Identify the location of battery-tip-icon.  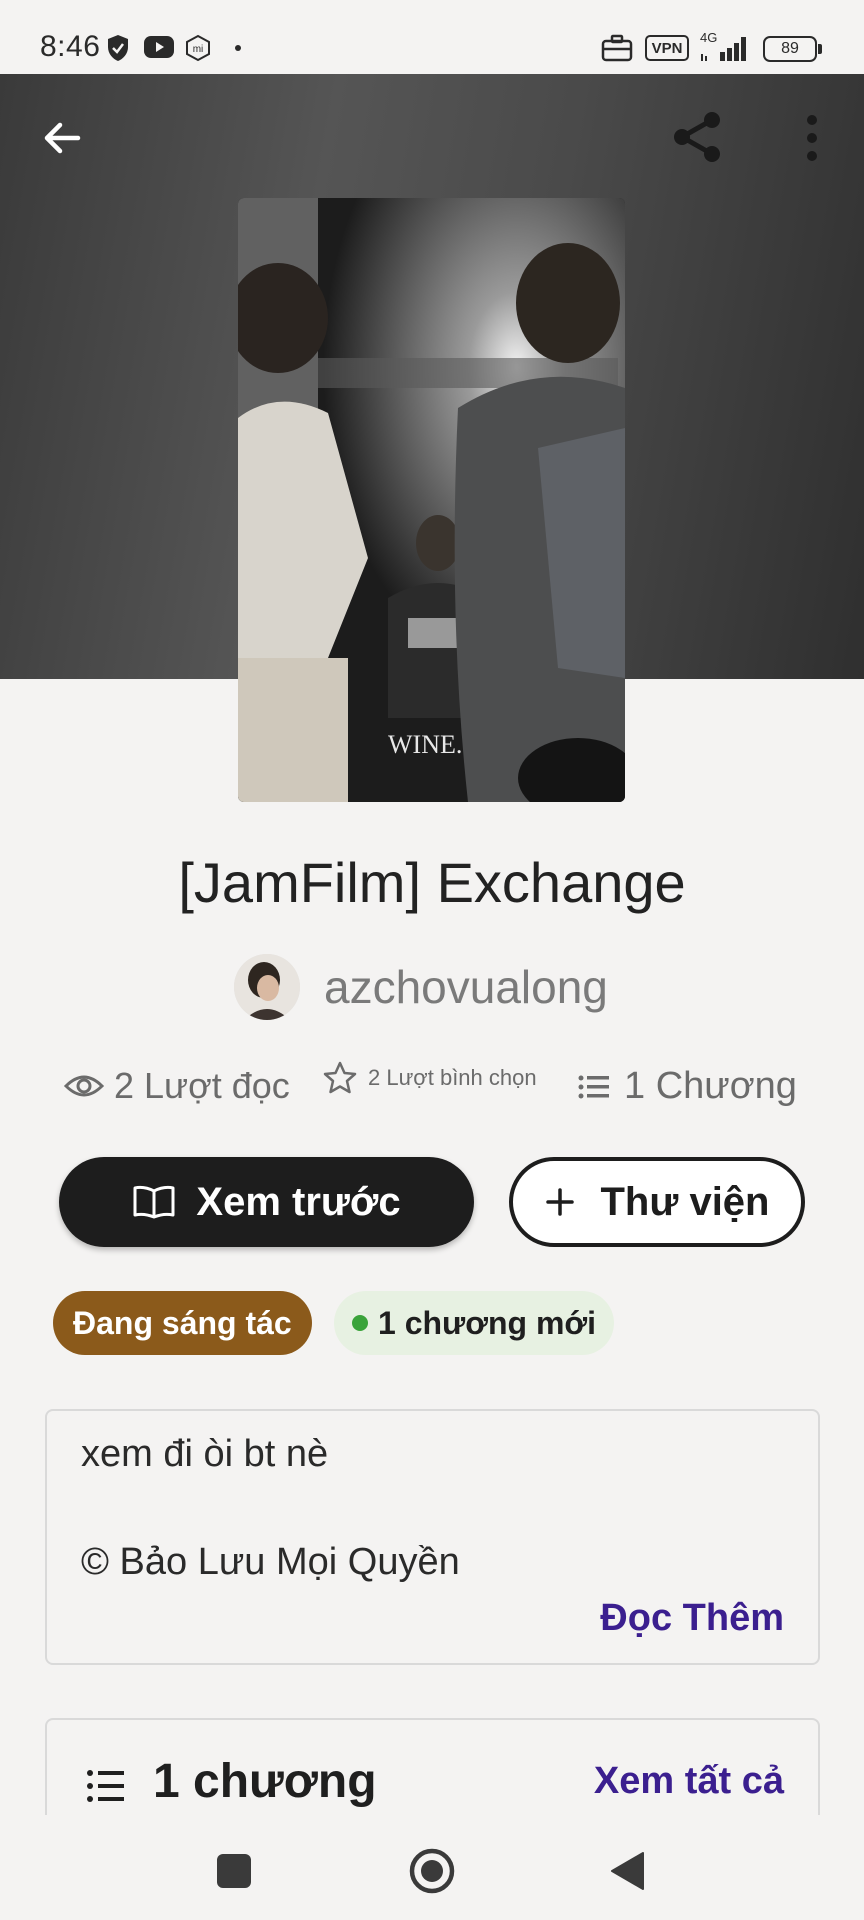
(820, 49).